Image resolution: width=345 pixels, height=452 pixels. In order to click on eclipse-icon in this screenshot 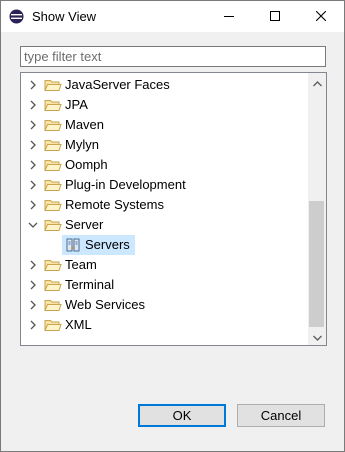, I will do `click(16, 16)`.